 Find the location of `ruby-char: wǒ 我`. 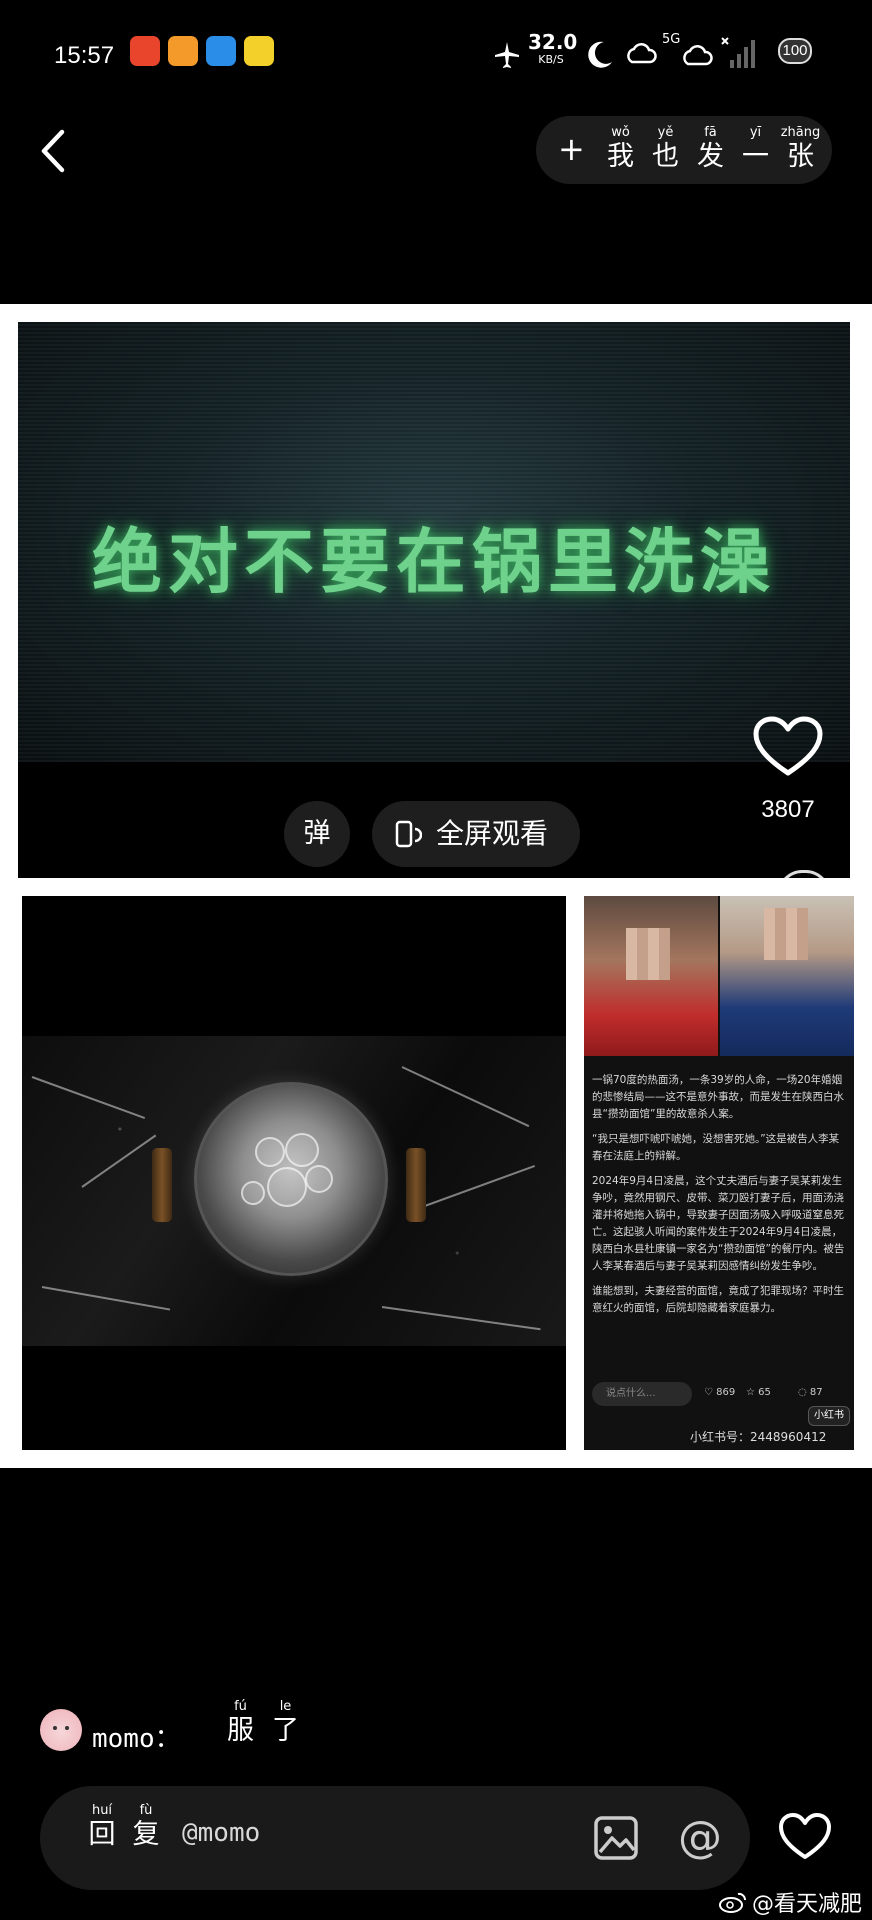

ruby-char: wǒ 我 is located at coordinates (620, 149).